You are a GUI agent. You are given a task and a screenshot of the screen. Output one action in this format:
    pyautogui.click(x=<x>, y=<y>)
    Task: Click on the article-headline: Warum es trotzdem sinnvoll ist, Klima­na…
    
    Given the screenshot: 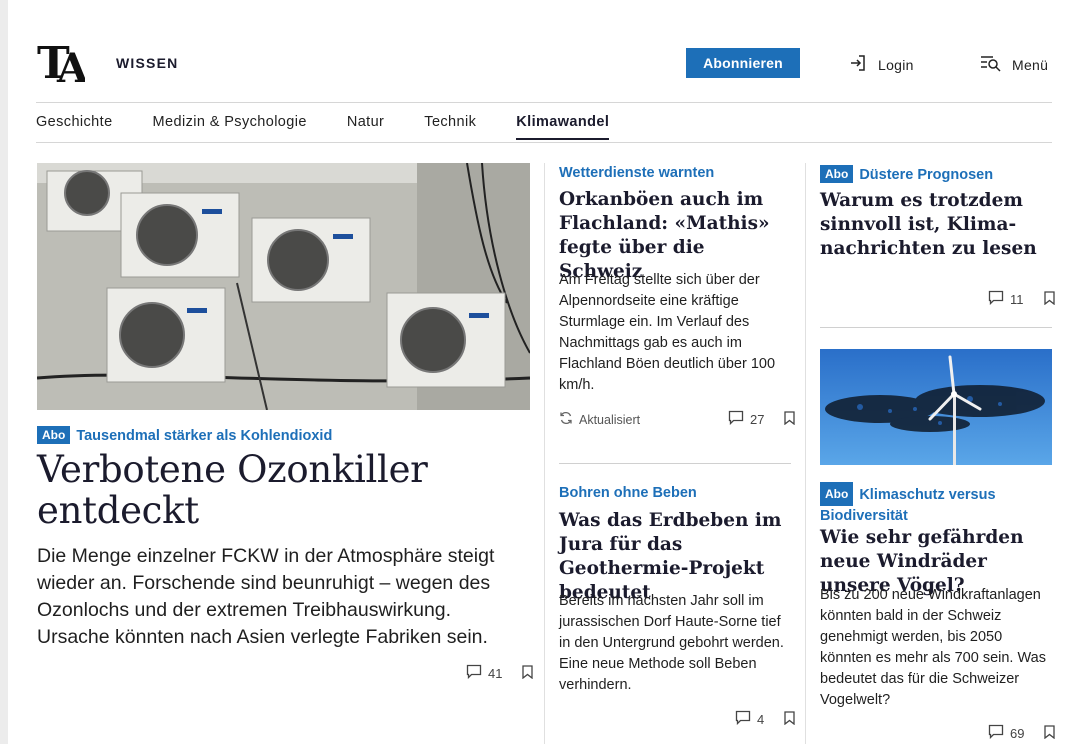 What is the action you would take?
    pyautogui.click(x=936, y=225)
    